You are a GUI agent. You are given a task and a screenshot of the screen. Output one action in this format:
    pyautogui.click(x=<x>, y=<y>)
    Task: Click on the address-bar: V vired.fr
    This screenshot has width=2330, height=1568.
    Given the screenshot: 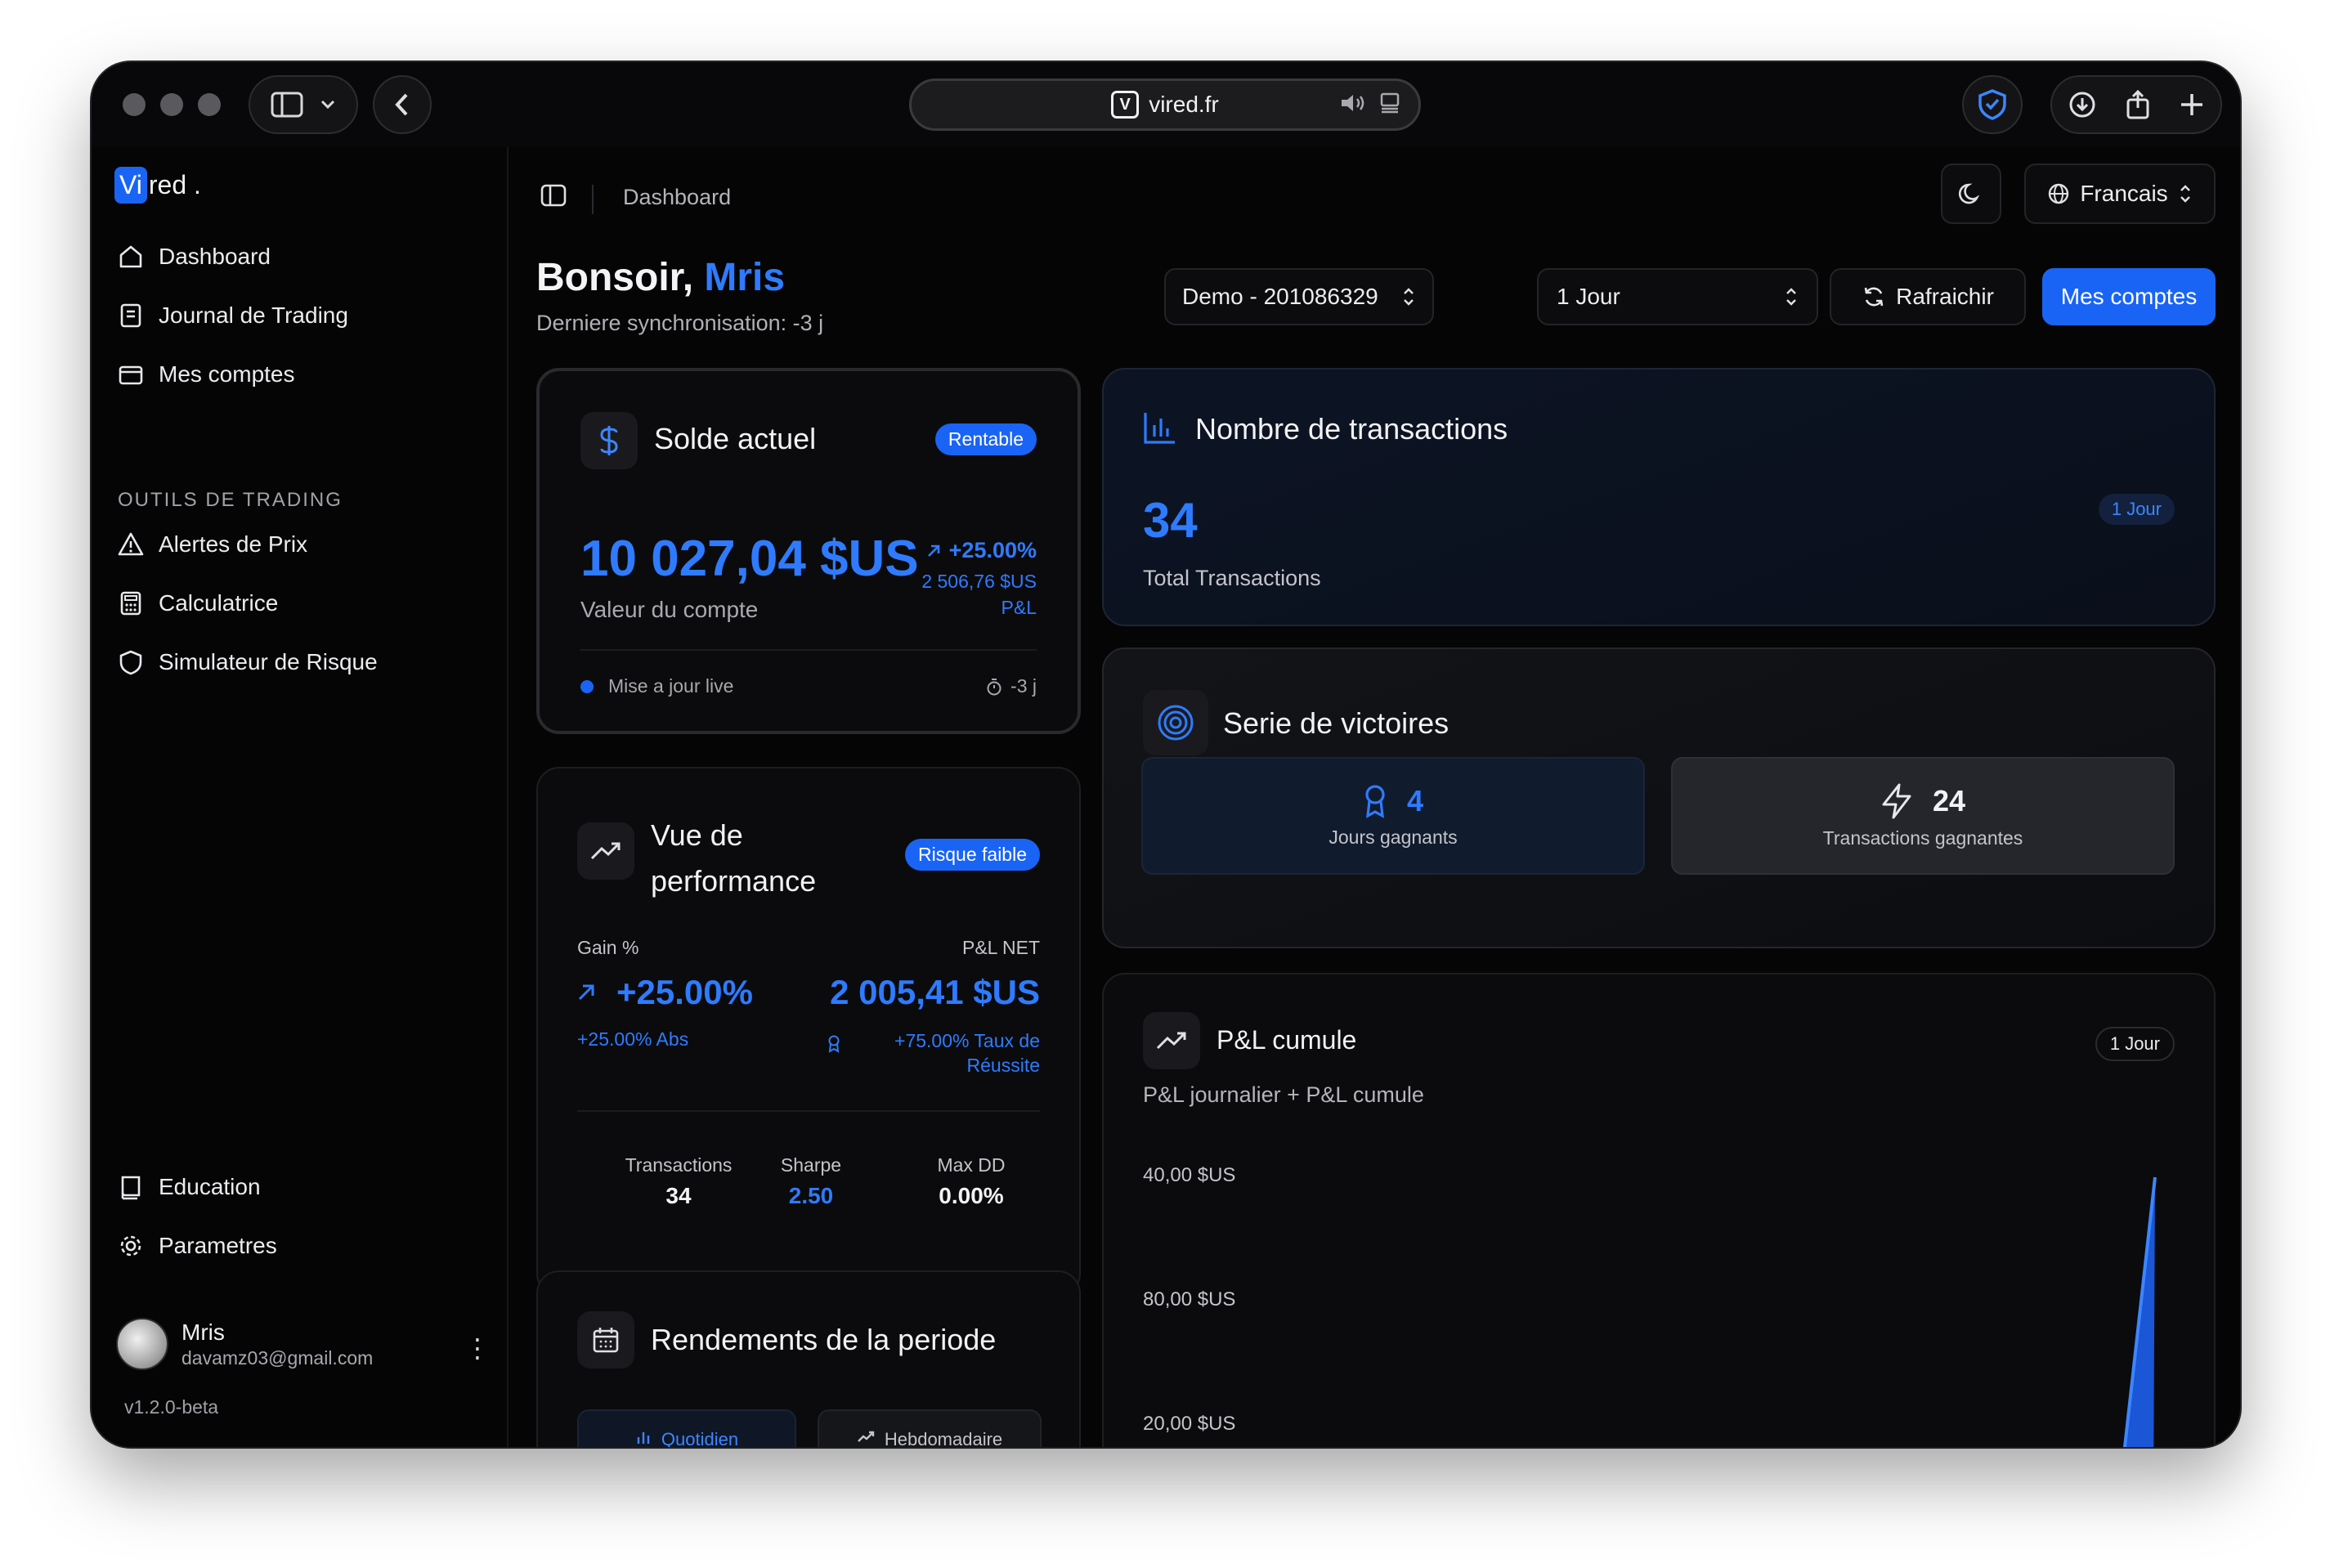 What is the action you would take?
    pyautogui.click(x=1165, y=104)
    